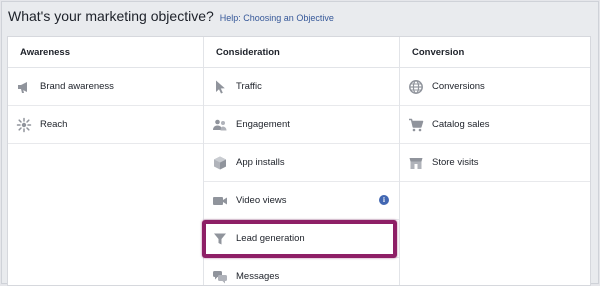 The height and width of the screenshot is (286, 600). Describe the element at coordinates (495, 87) in the screenshot. I see `objective-conversions: Conversions` at that location.